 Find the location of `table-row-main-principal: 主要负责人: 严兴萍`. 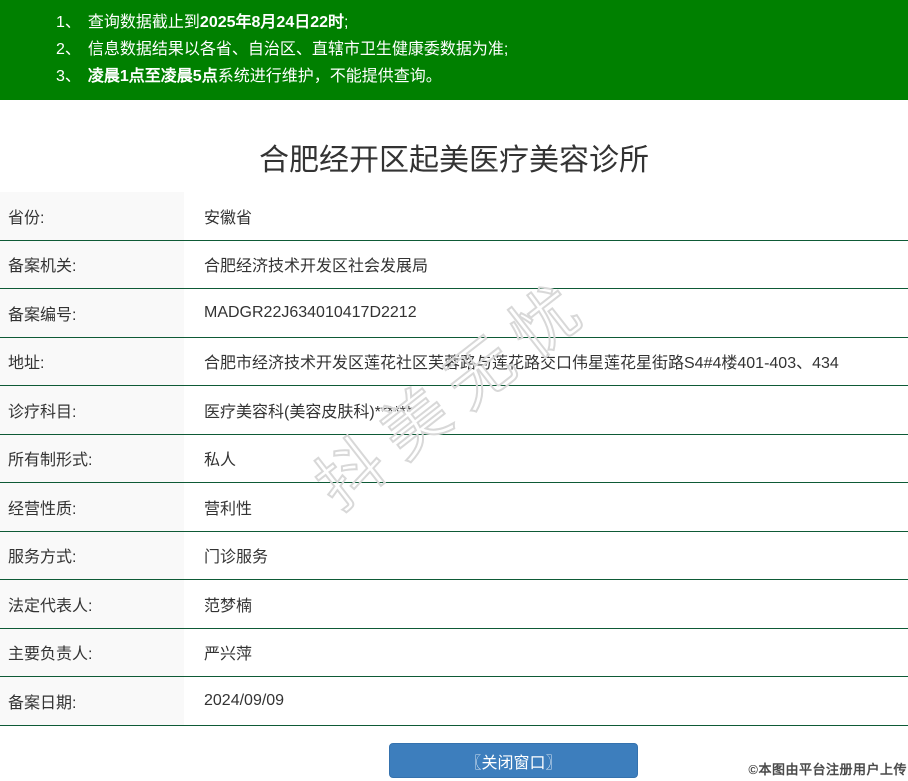

table-row-main-principal: 主要负责人: 严兴萍 is located at coordinates (454, 652).